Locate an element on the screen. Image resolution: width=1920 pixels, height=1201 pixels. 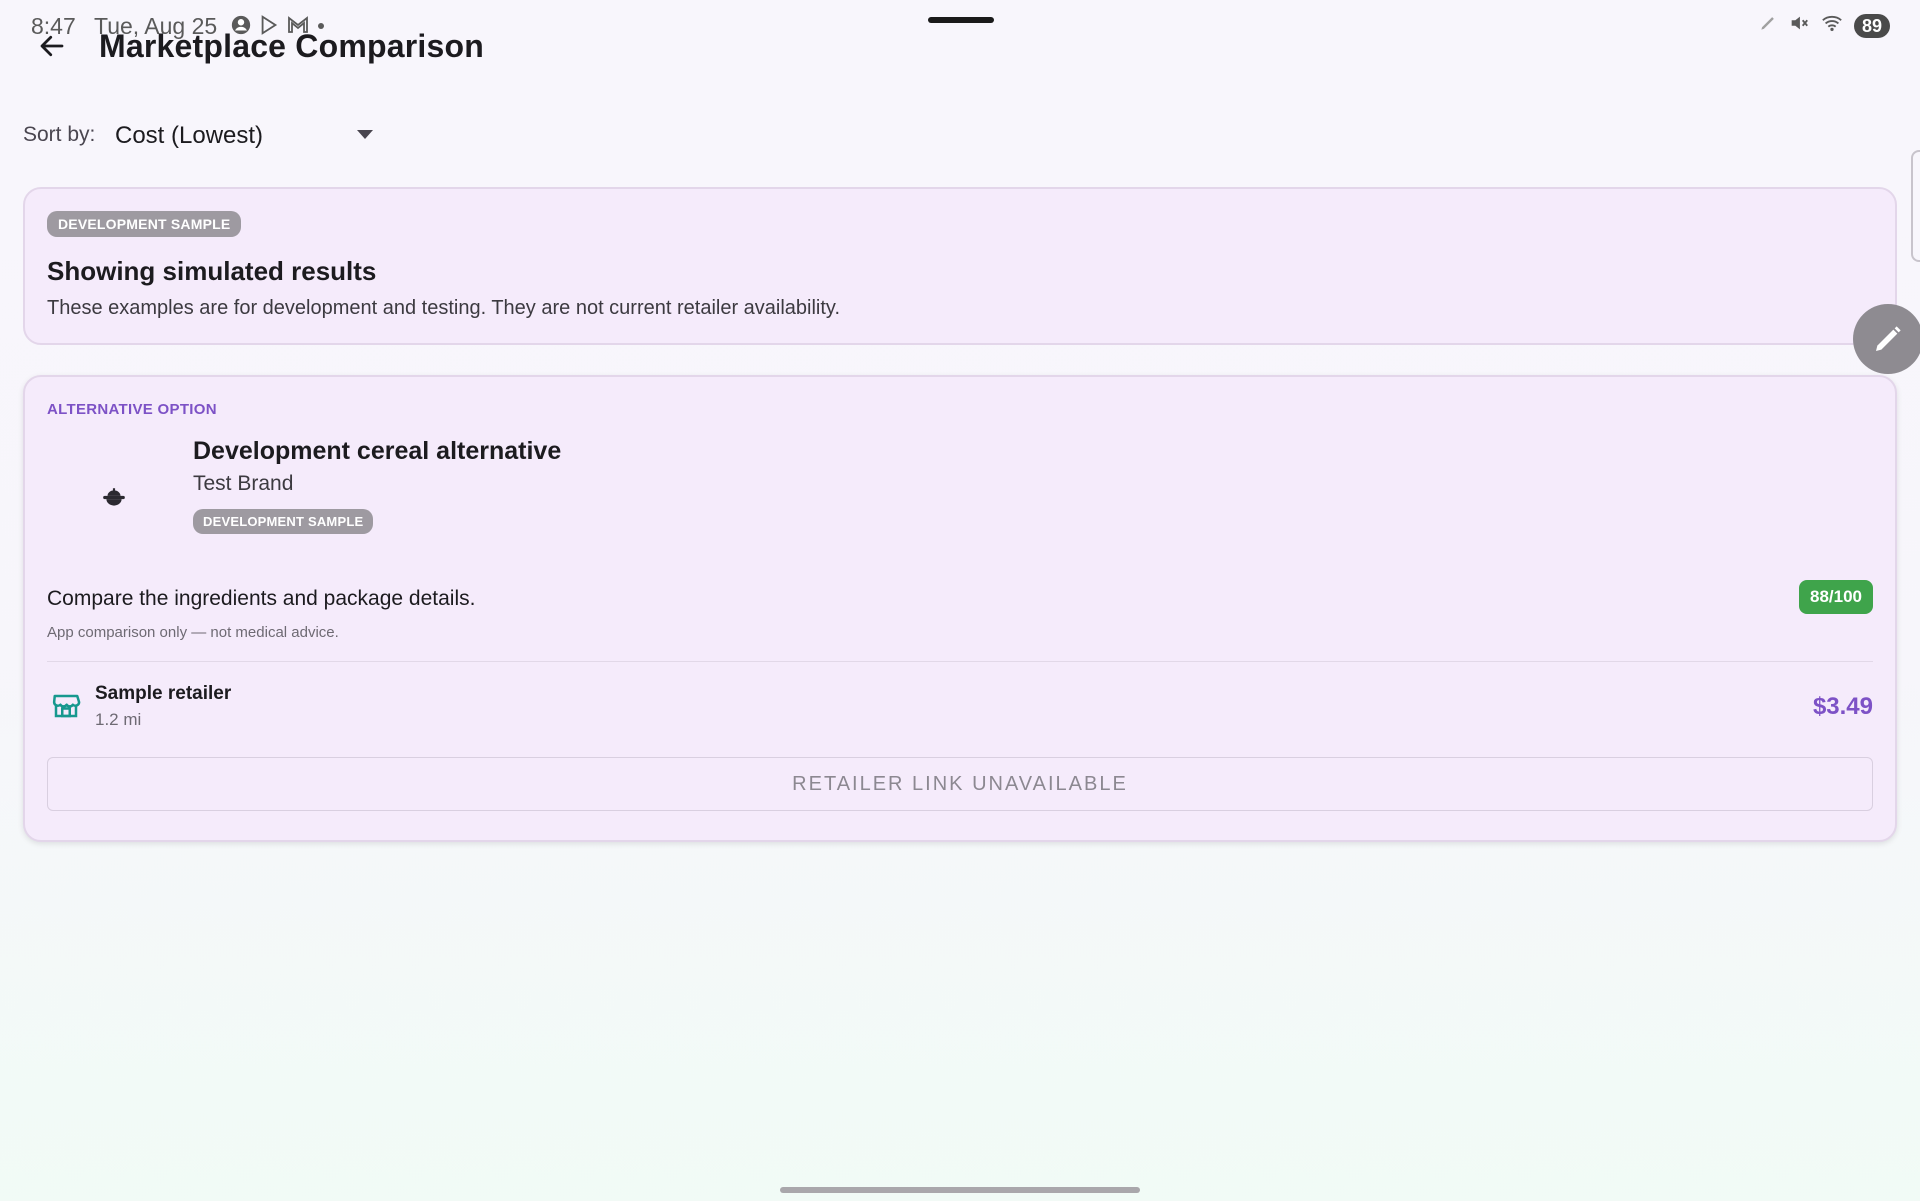
retailer-distance: 1.2 mi is located at coordinates (118, 719).